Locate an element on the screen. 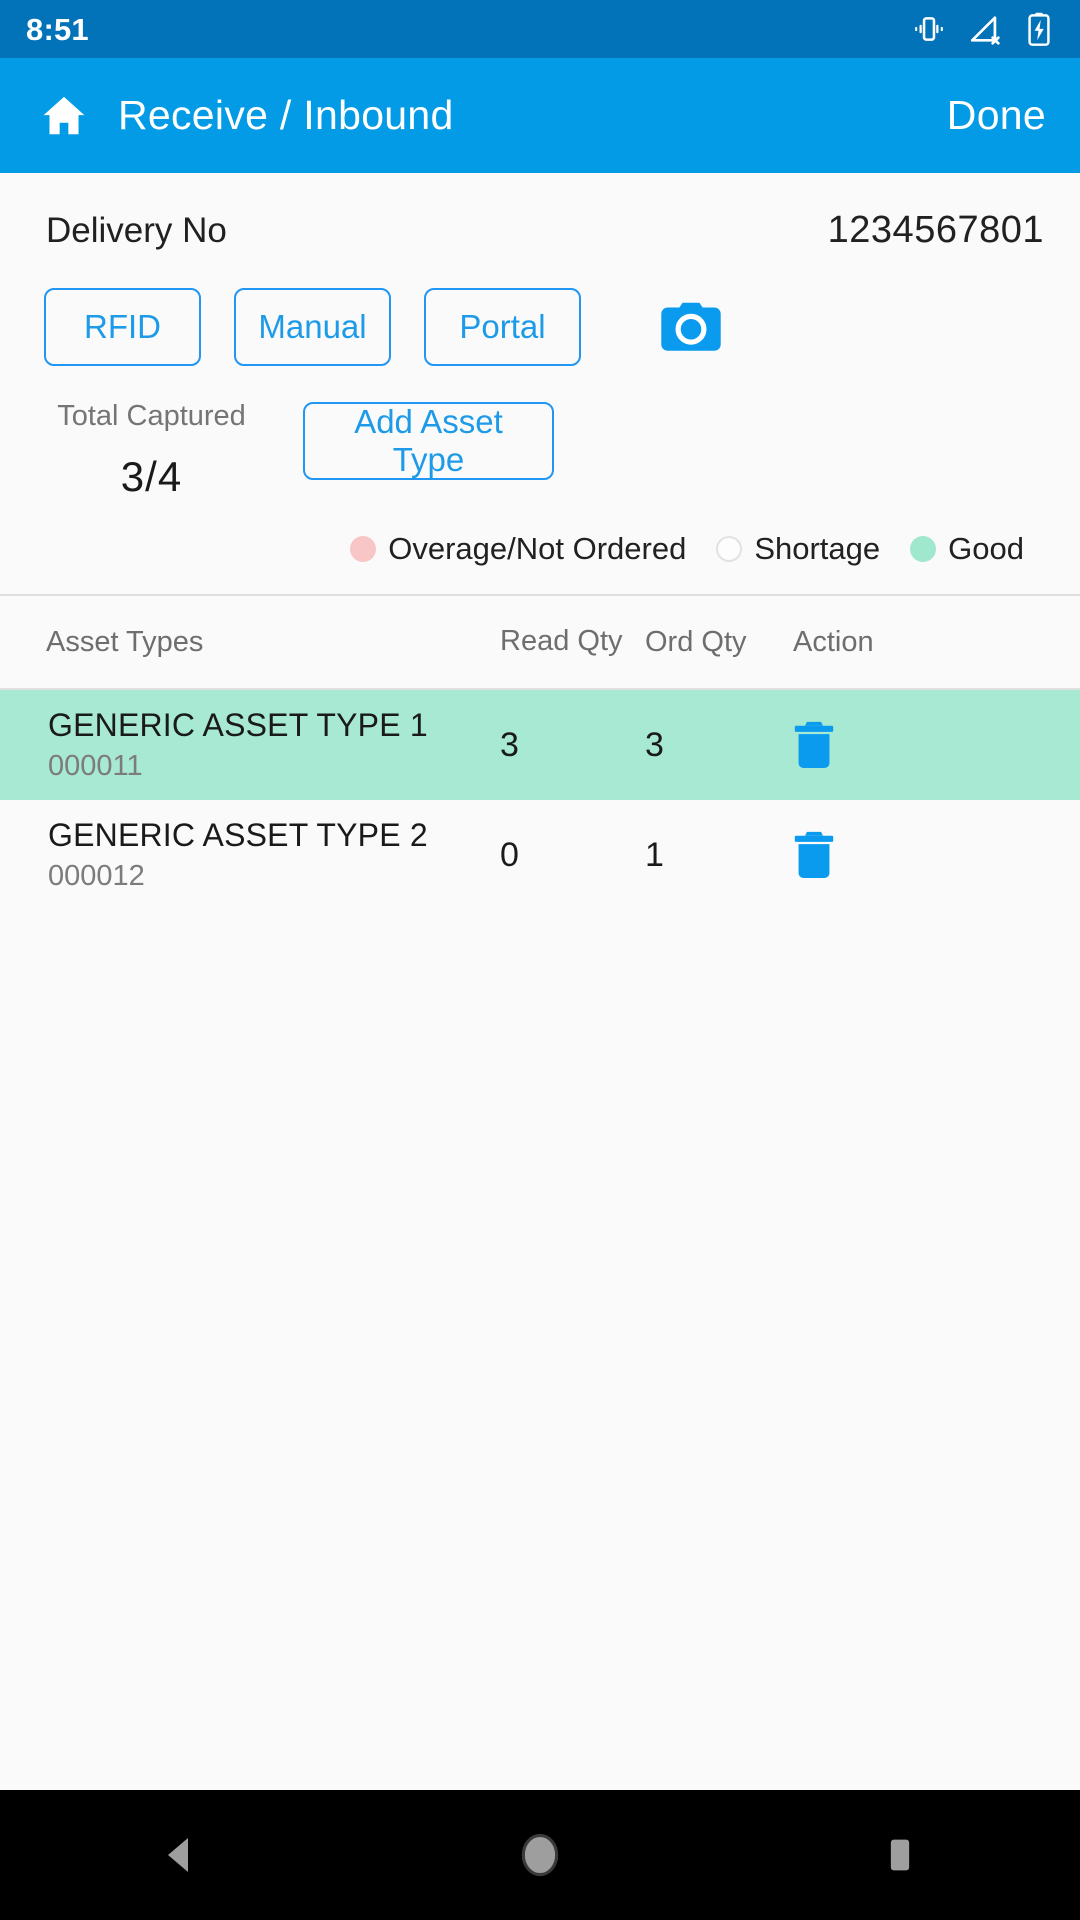 The height and width of the screenshot is (1920, 1080). column-header-asset-types: Asset Types is located at coordinates (125, 641).